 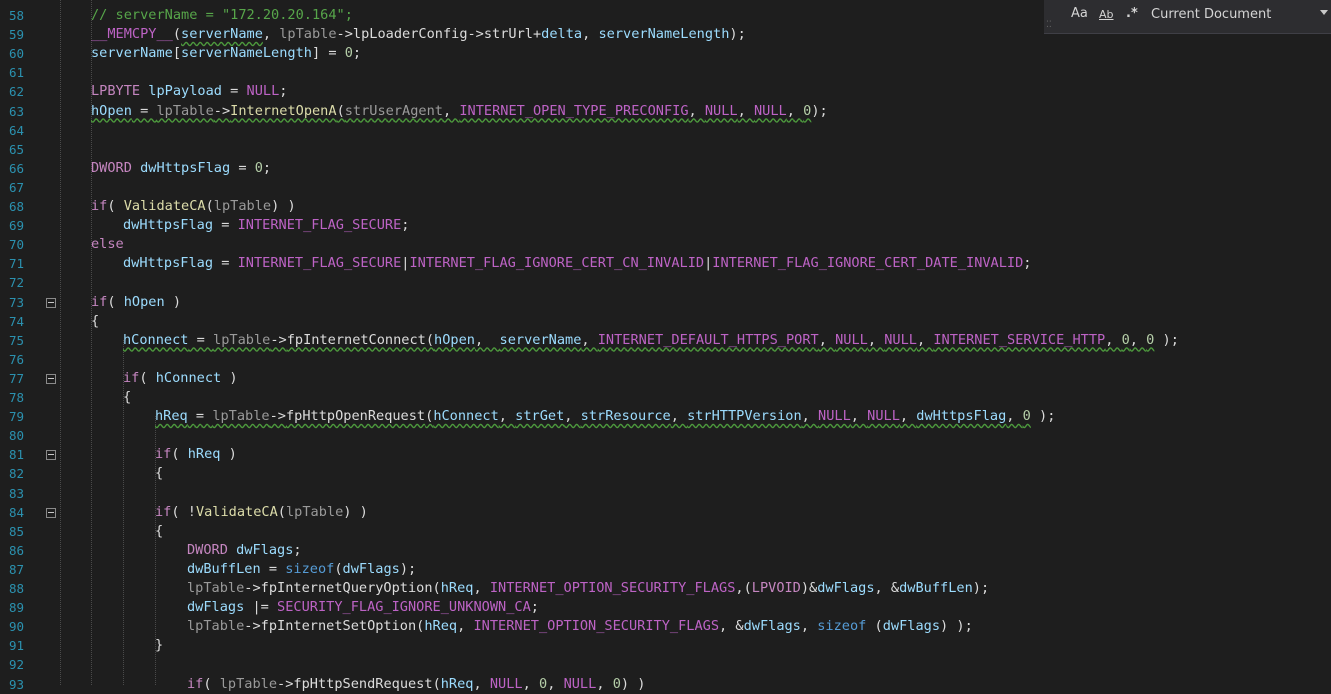 What do you see at coordinates (16, 168) in the screenshot?
I see `line-number: 66` at bounding box center [16, 168].